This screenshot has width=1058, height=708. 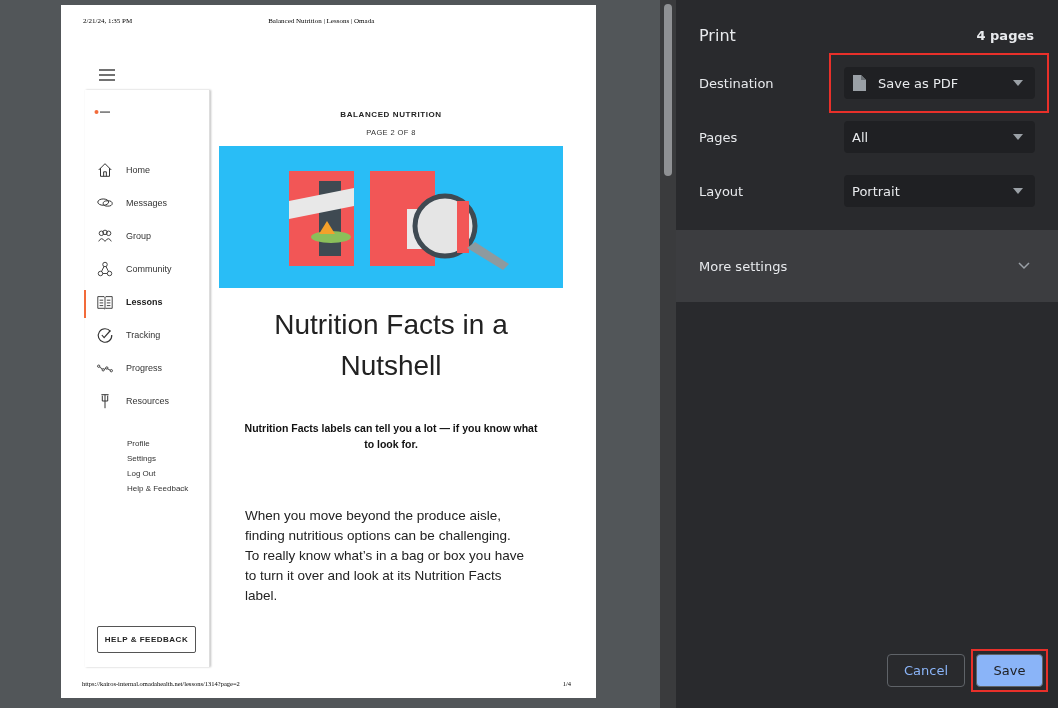 I want to click on nav-label: Group, so click(x=138, y=235).